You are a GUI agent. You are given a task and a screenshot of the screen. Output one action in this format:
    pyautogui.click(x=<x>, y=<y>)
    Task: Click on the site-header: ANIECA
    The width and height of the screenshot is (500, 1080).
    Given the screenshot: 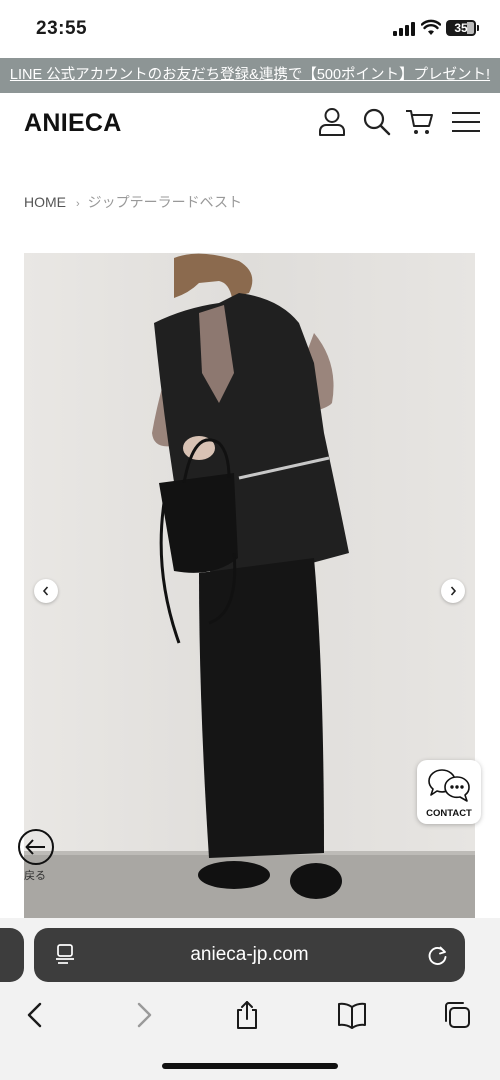 What is the action you would take?
    pyautogui.click(x=250, y=123)
    